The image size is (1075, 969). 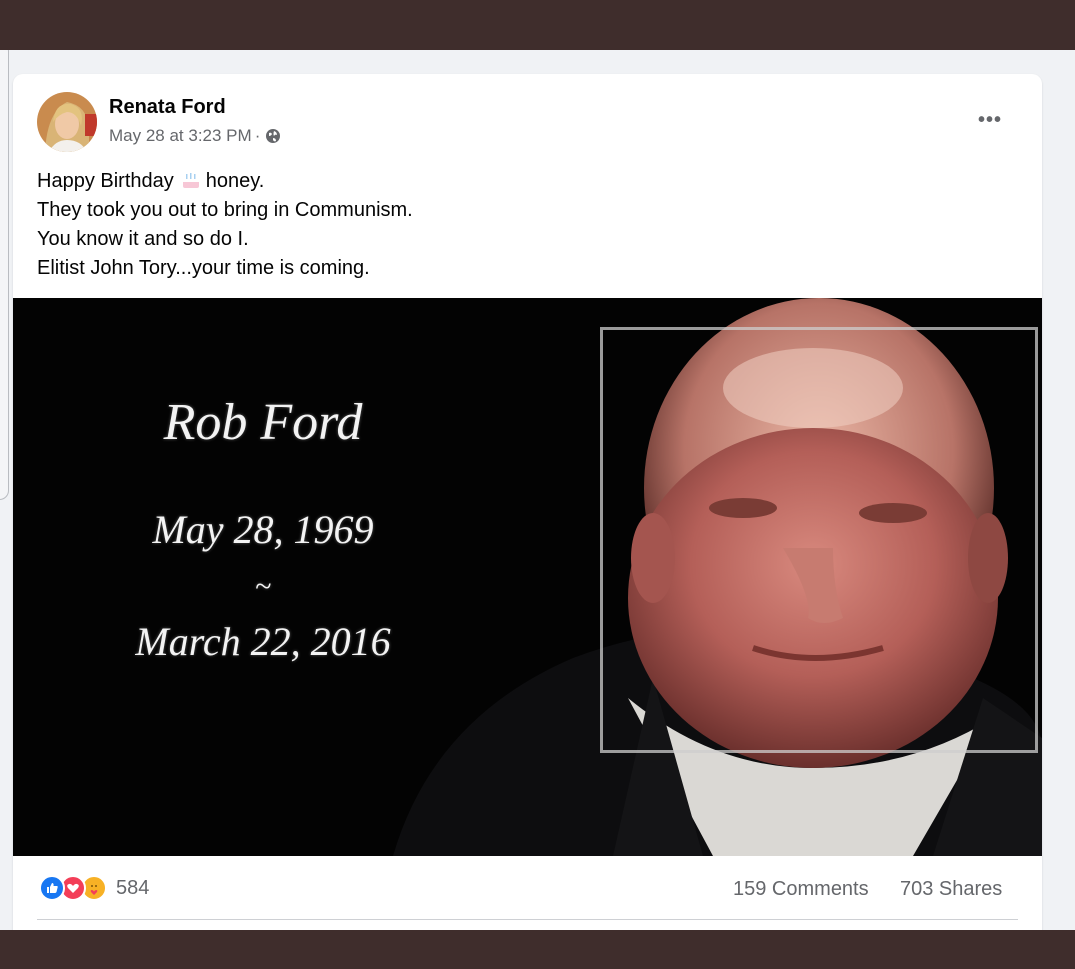 I want to click on shares-count-link: 703 Shares, so click(x=951, y=889).